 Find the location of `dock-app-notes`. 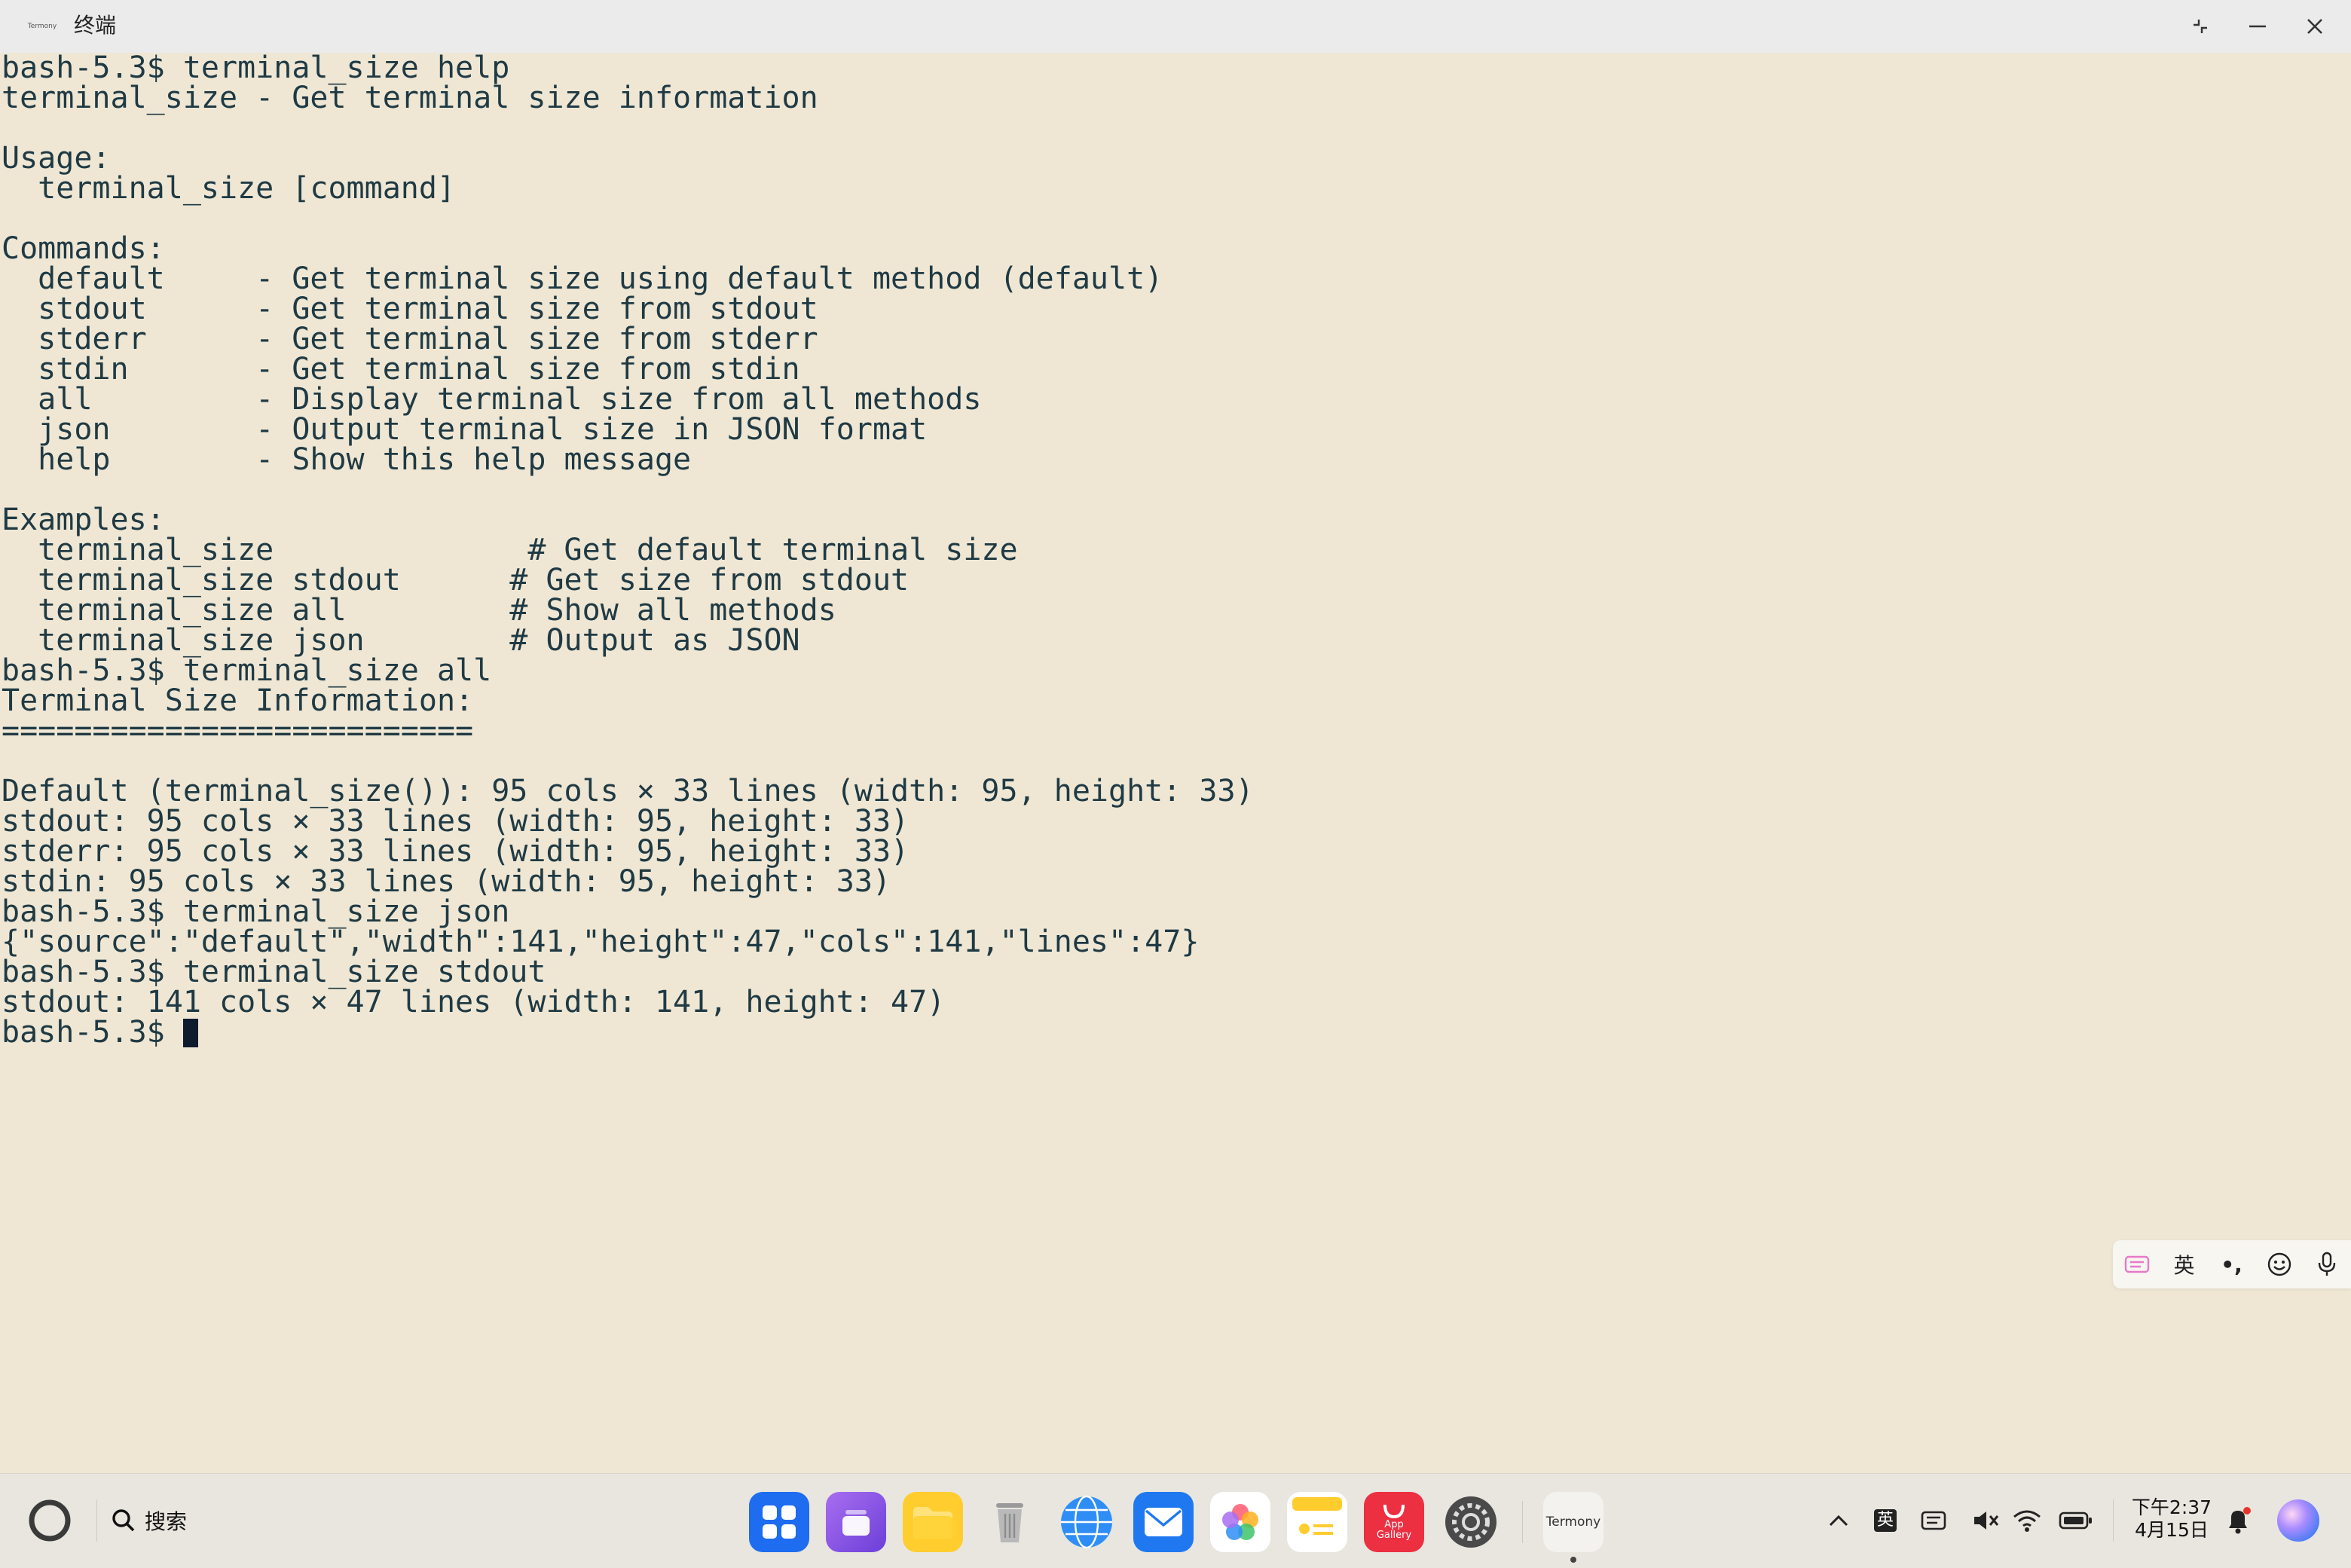

dock-app-notes is located at coordinates (1317, 1522).